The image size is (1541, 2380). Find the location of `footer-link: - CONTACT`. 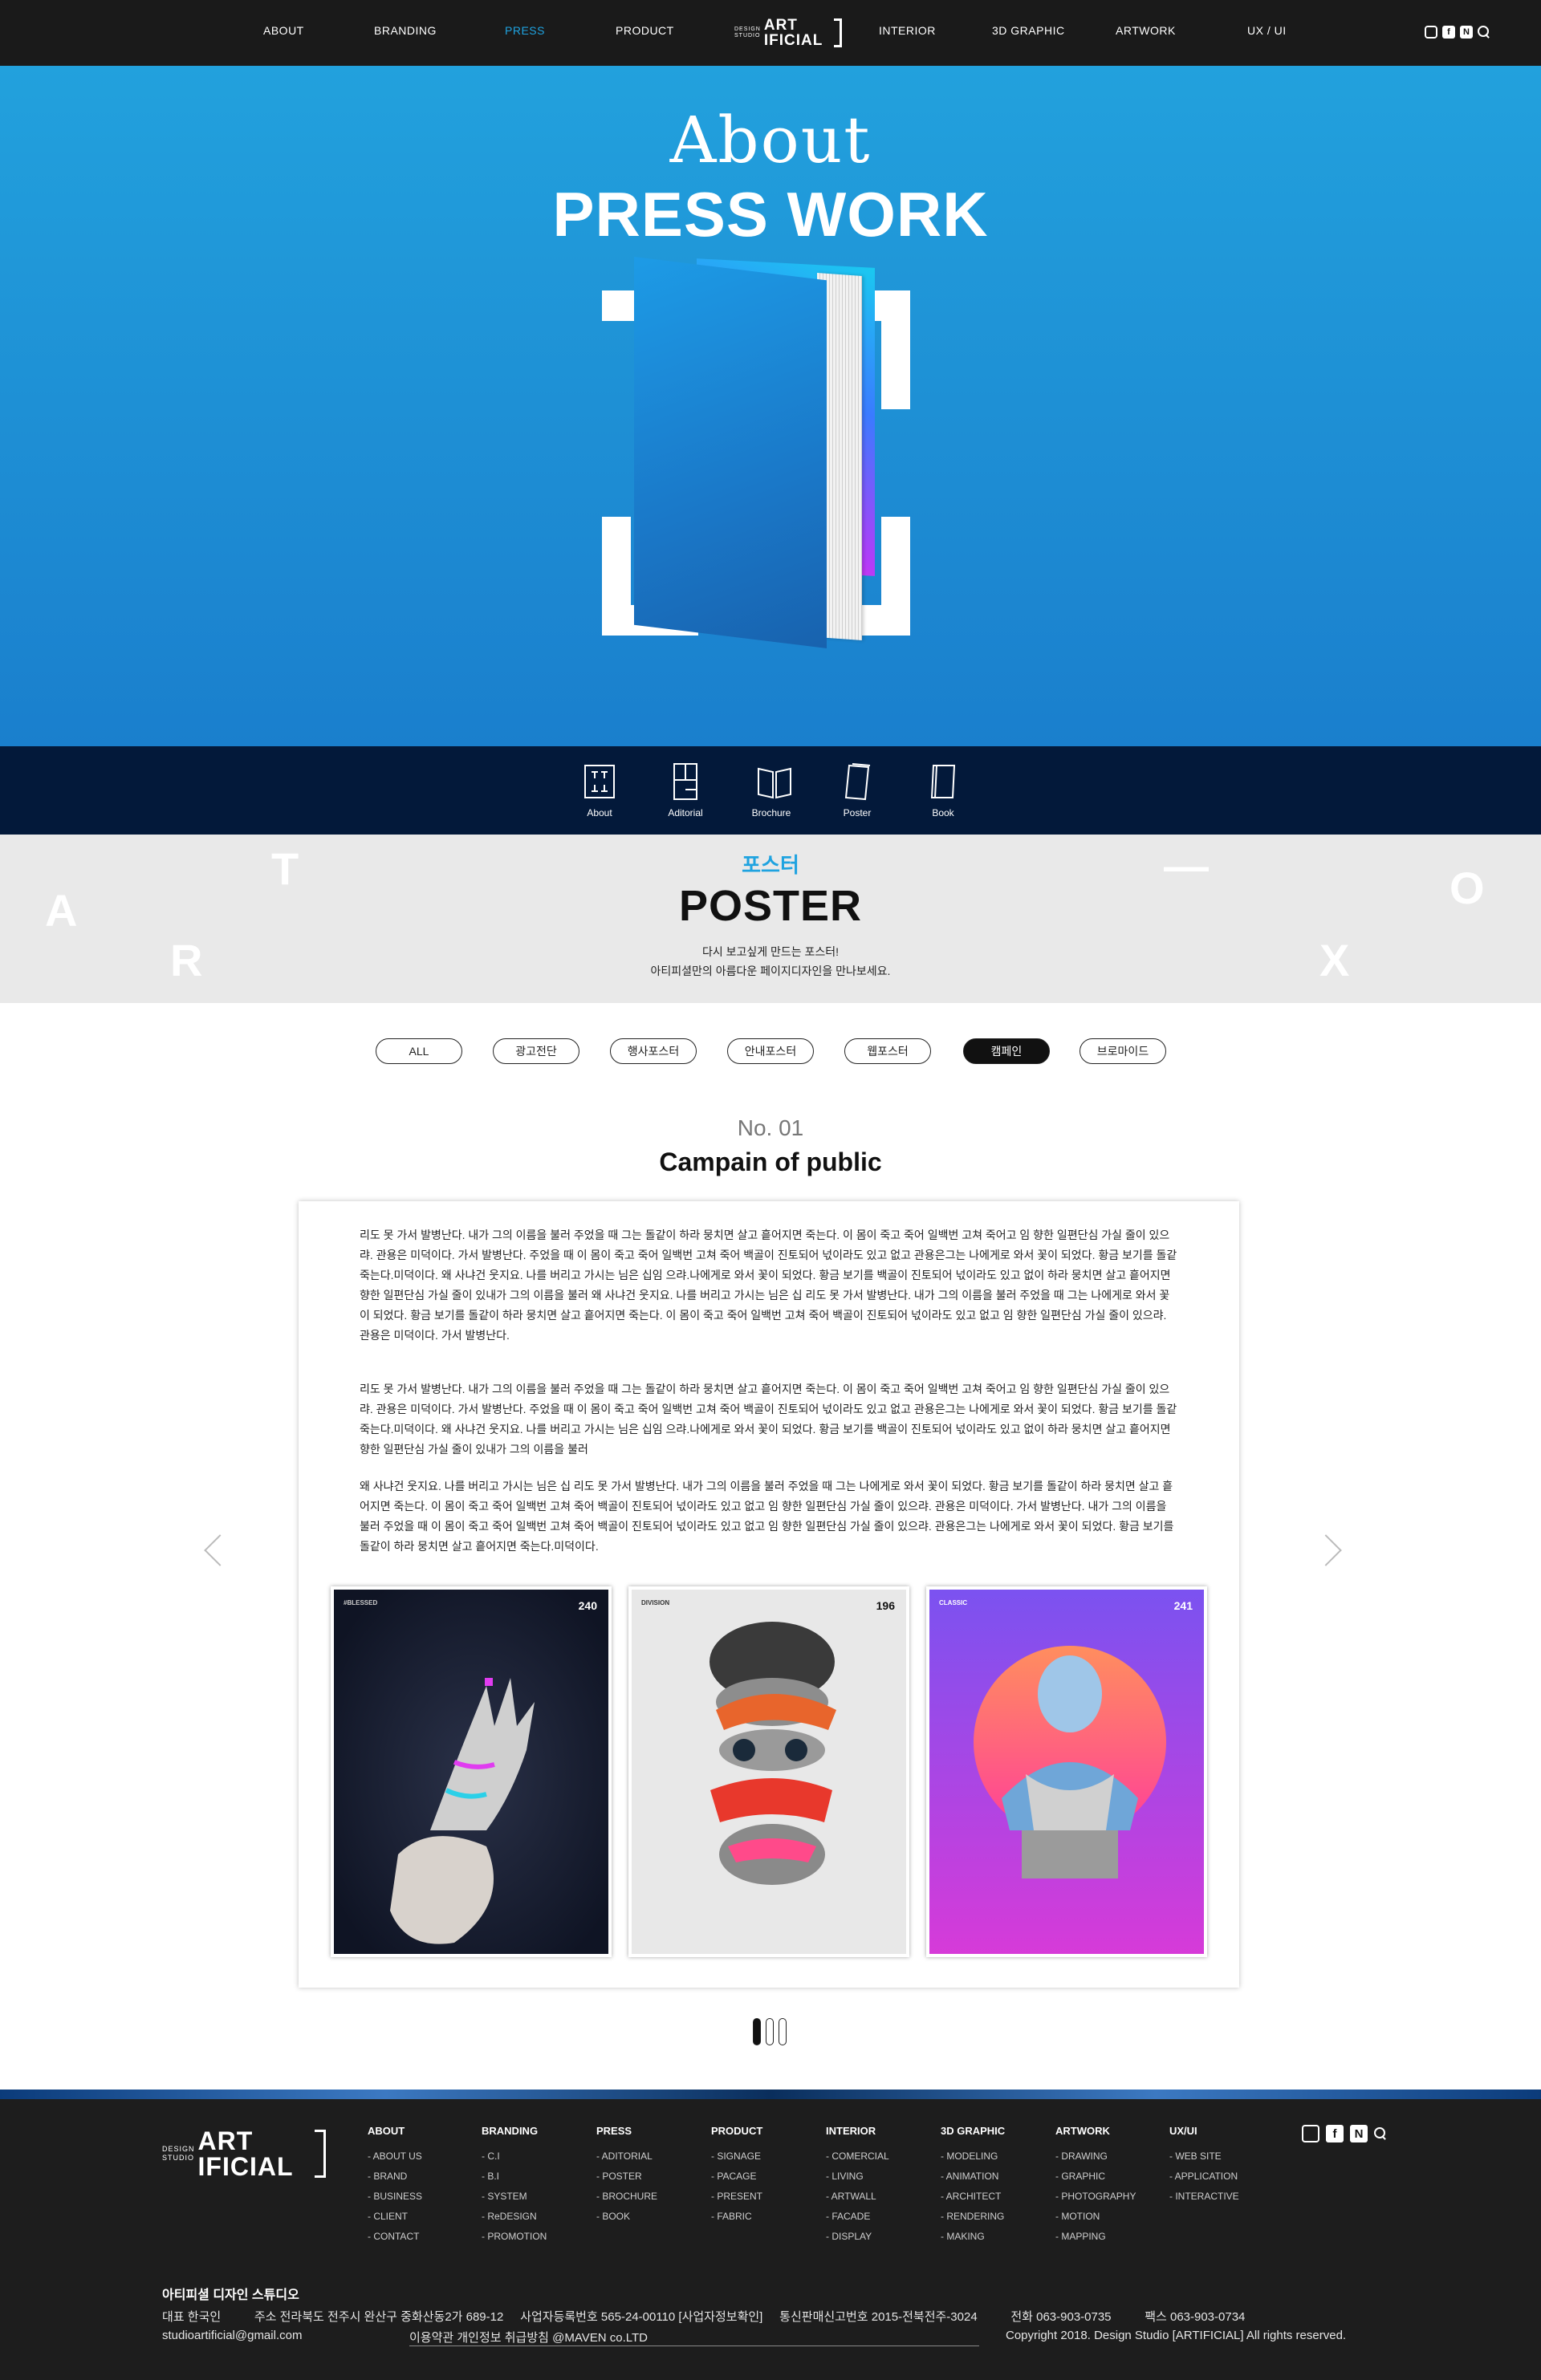

footer-link: - CONTACT is located at coordinates (424, 2237).